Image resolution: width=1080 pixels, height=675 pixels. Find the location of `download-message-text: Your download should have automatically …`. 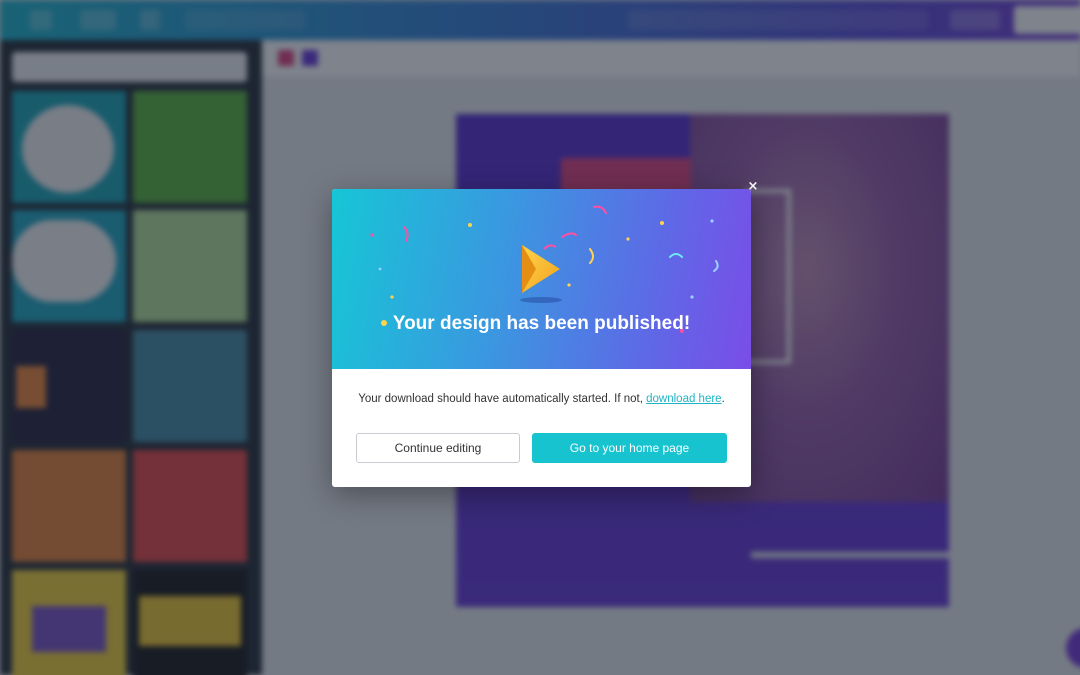

download-message-text: Your download should have automatically … is located at coordinates (502, 399).